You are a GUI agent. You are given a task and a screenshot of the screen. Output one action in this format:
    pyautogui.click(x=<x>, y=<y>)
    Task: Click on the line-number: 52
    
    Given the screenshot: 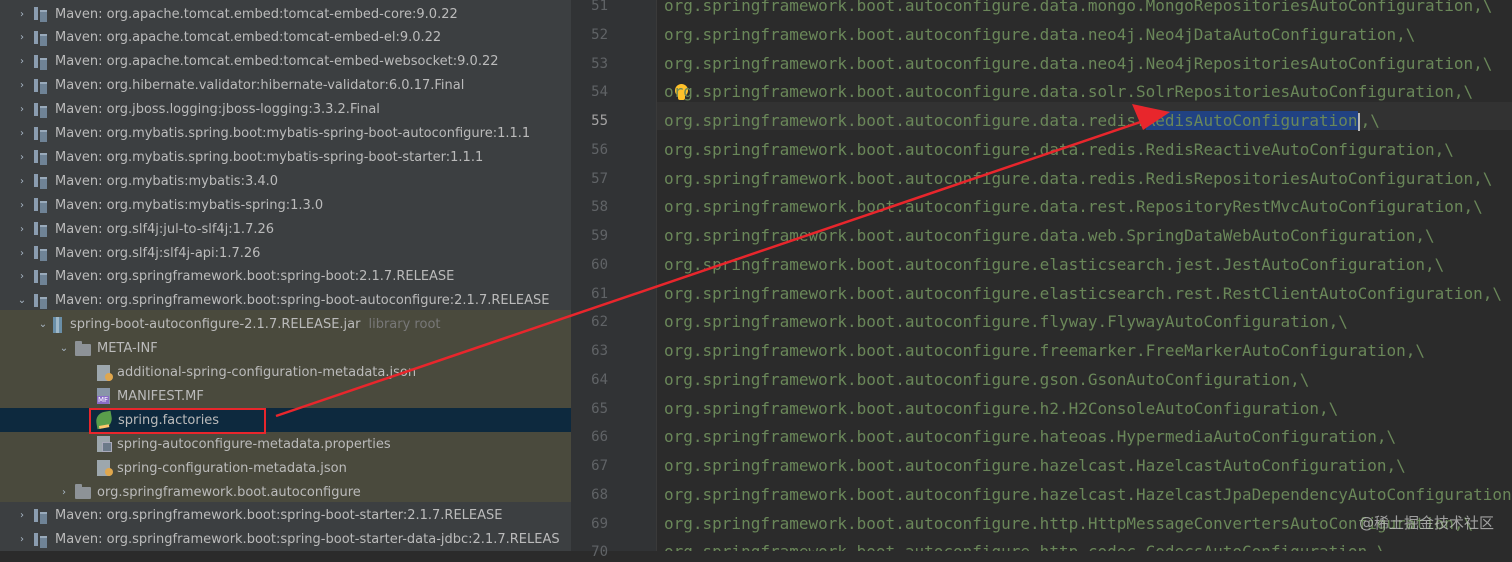 What is the action you would take?
    pyautogui.click(x=599, y=34)
    